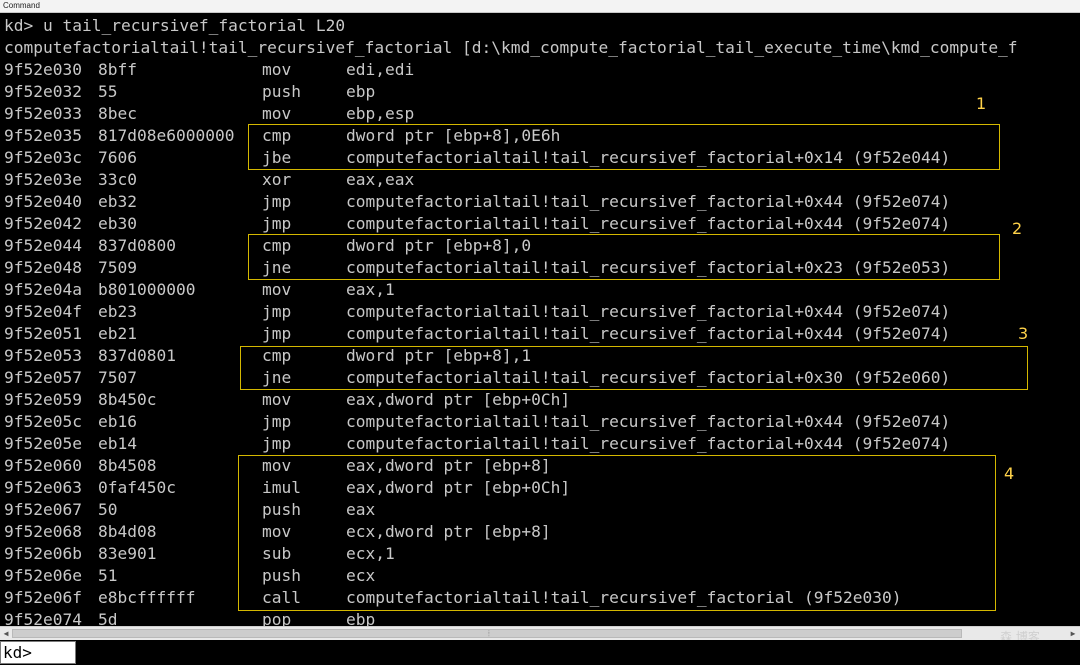 This screenshot has height=665, width=1080. I want to click on disasm-addr: 9f52e03e, so click(43, 179).